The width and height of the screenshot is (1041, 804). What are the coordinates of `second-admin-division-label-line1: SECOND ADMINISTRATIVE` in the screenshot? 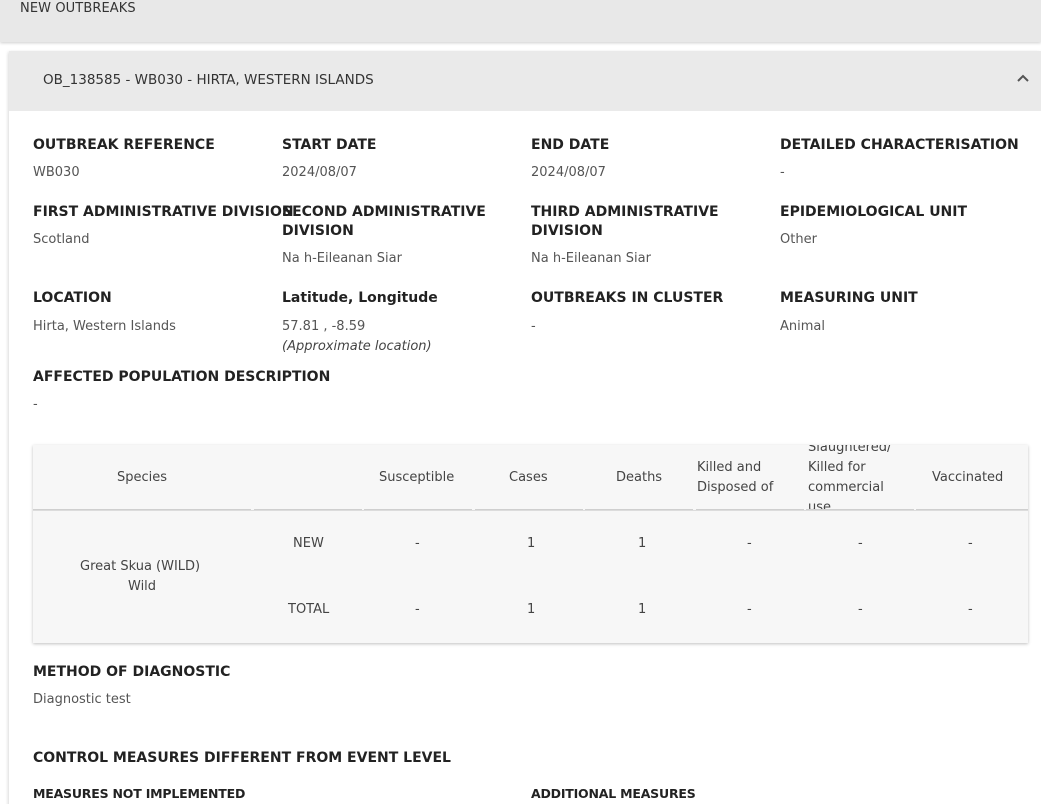 It's located at (384, 212).